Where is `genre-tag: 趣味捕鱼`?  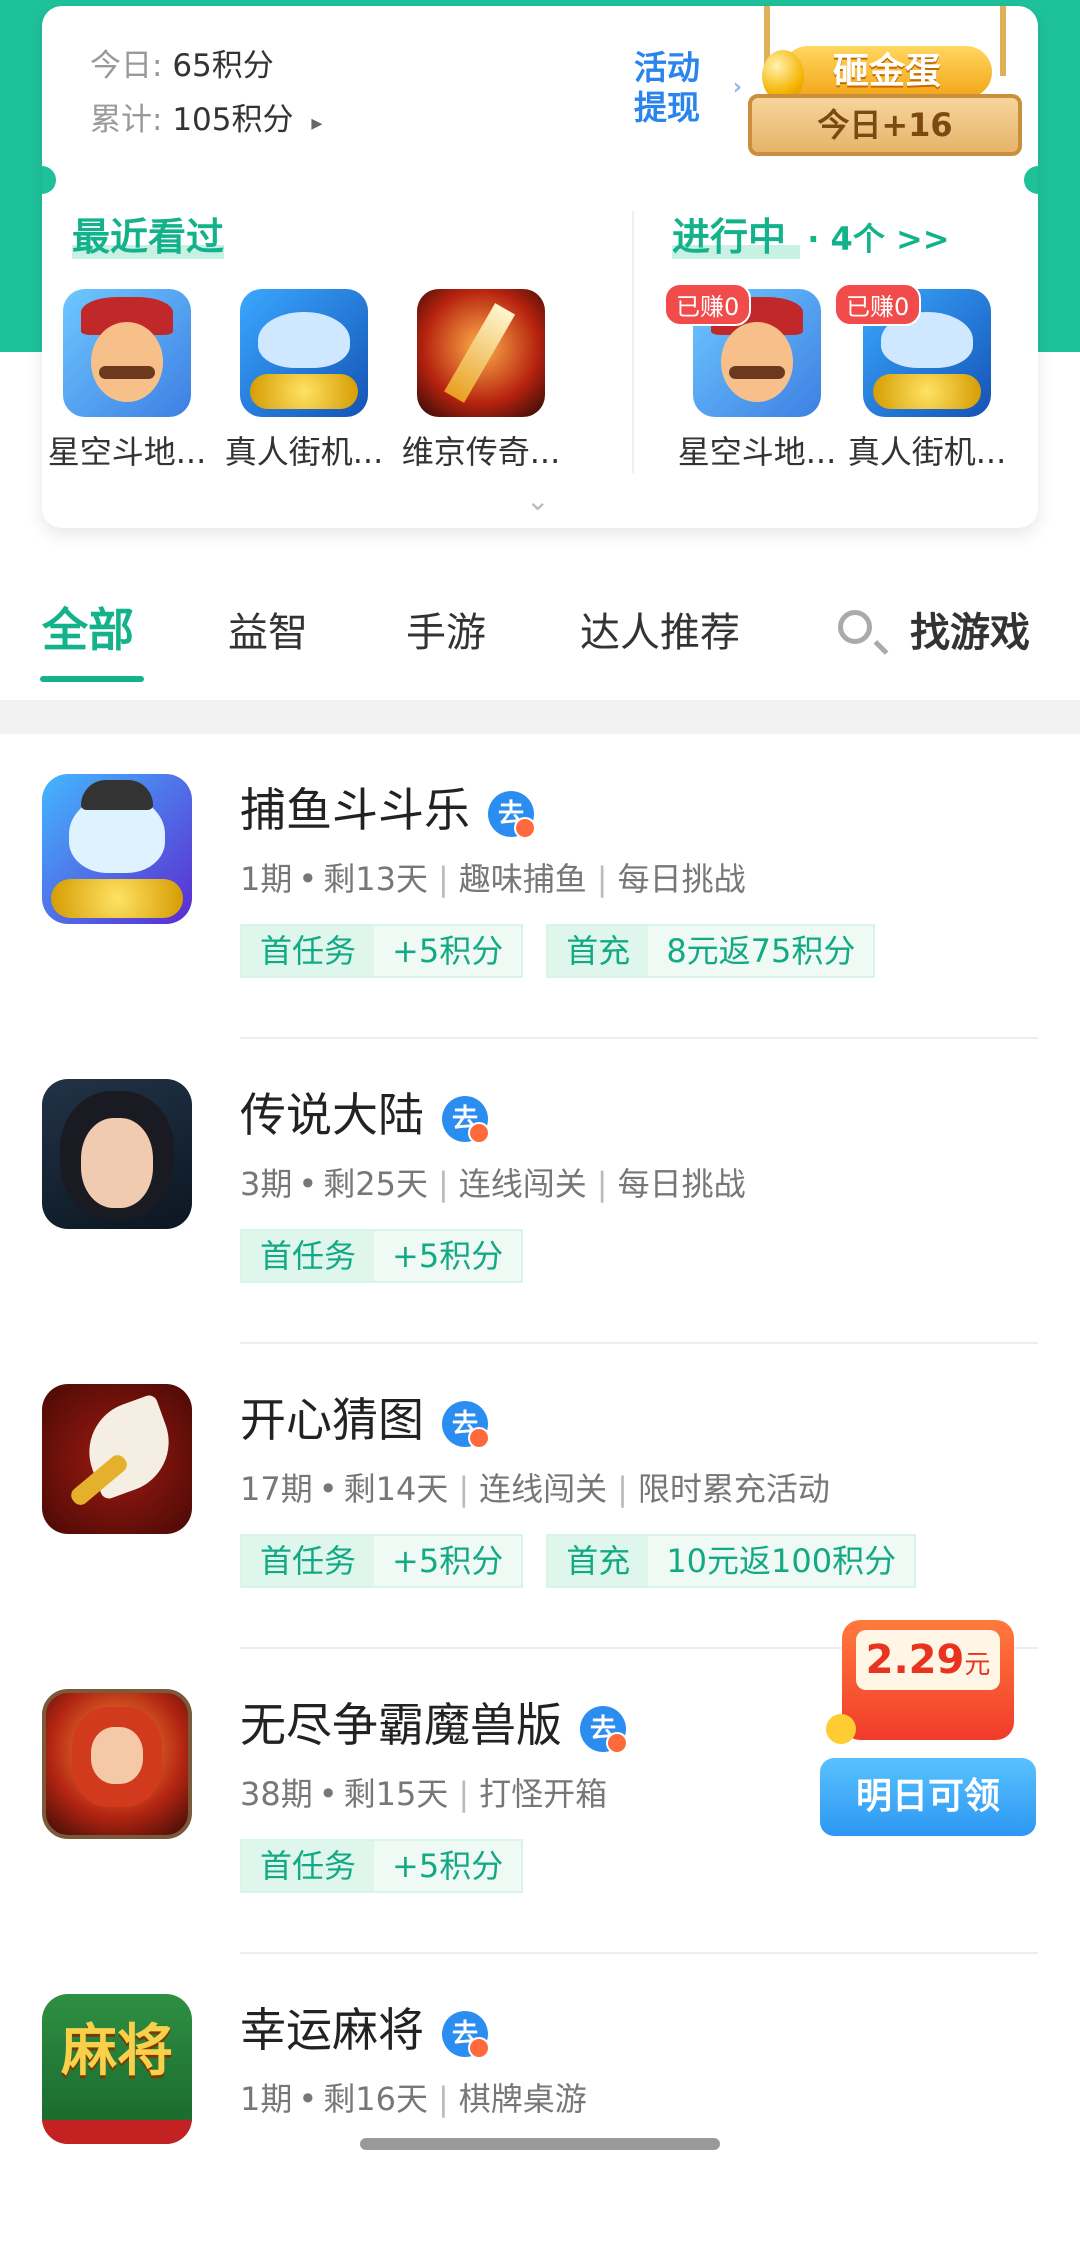 genre-tag: 趣味捕鱼 is located at coordinates (522, 879).